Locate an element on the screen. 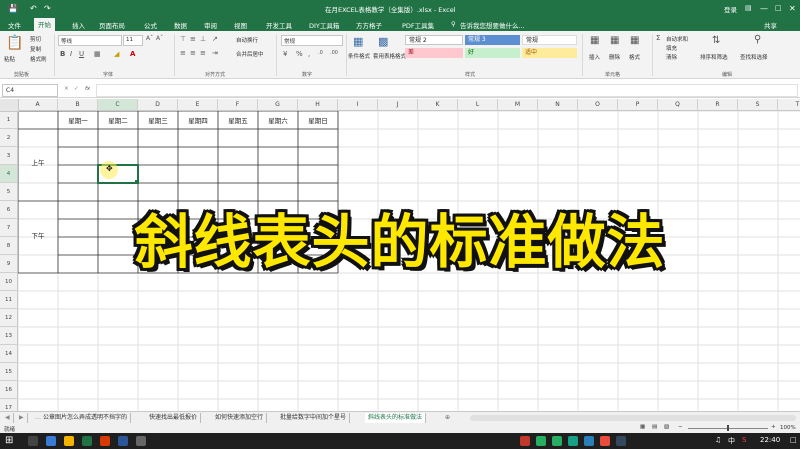  format-cells-button: 格式 is located at coordinates (634, 57).